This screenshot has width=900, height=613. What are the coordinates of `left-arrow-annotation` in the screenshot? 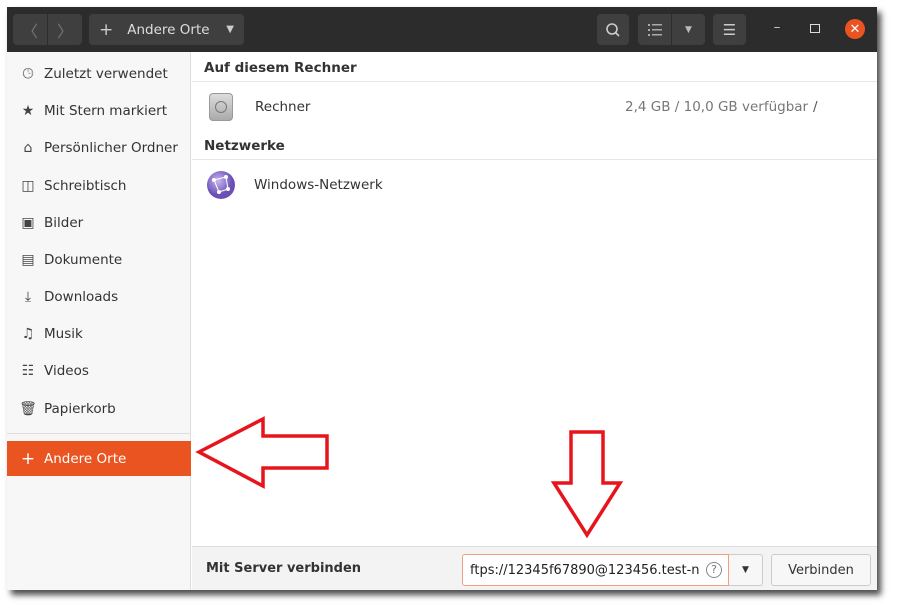 It's located at (262, 452).